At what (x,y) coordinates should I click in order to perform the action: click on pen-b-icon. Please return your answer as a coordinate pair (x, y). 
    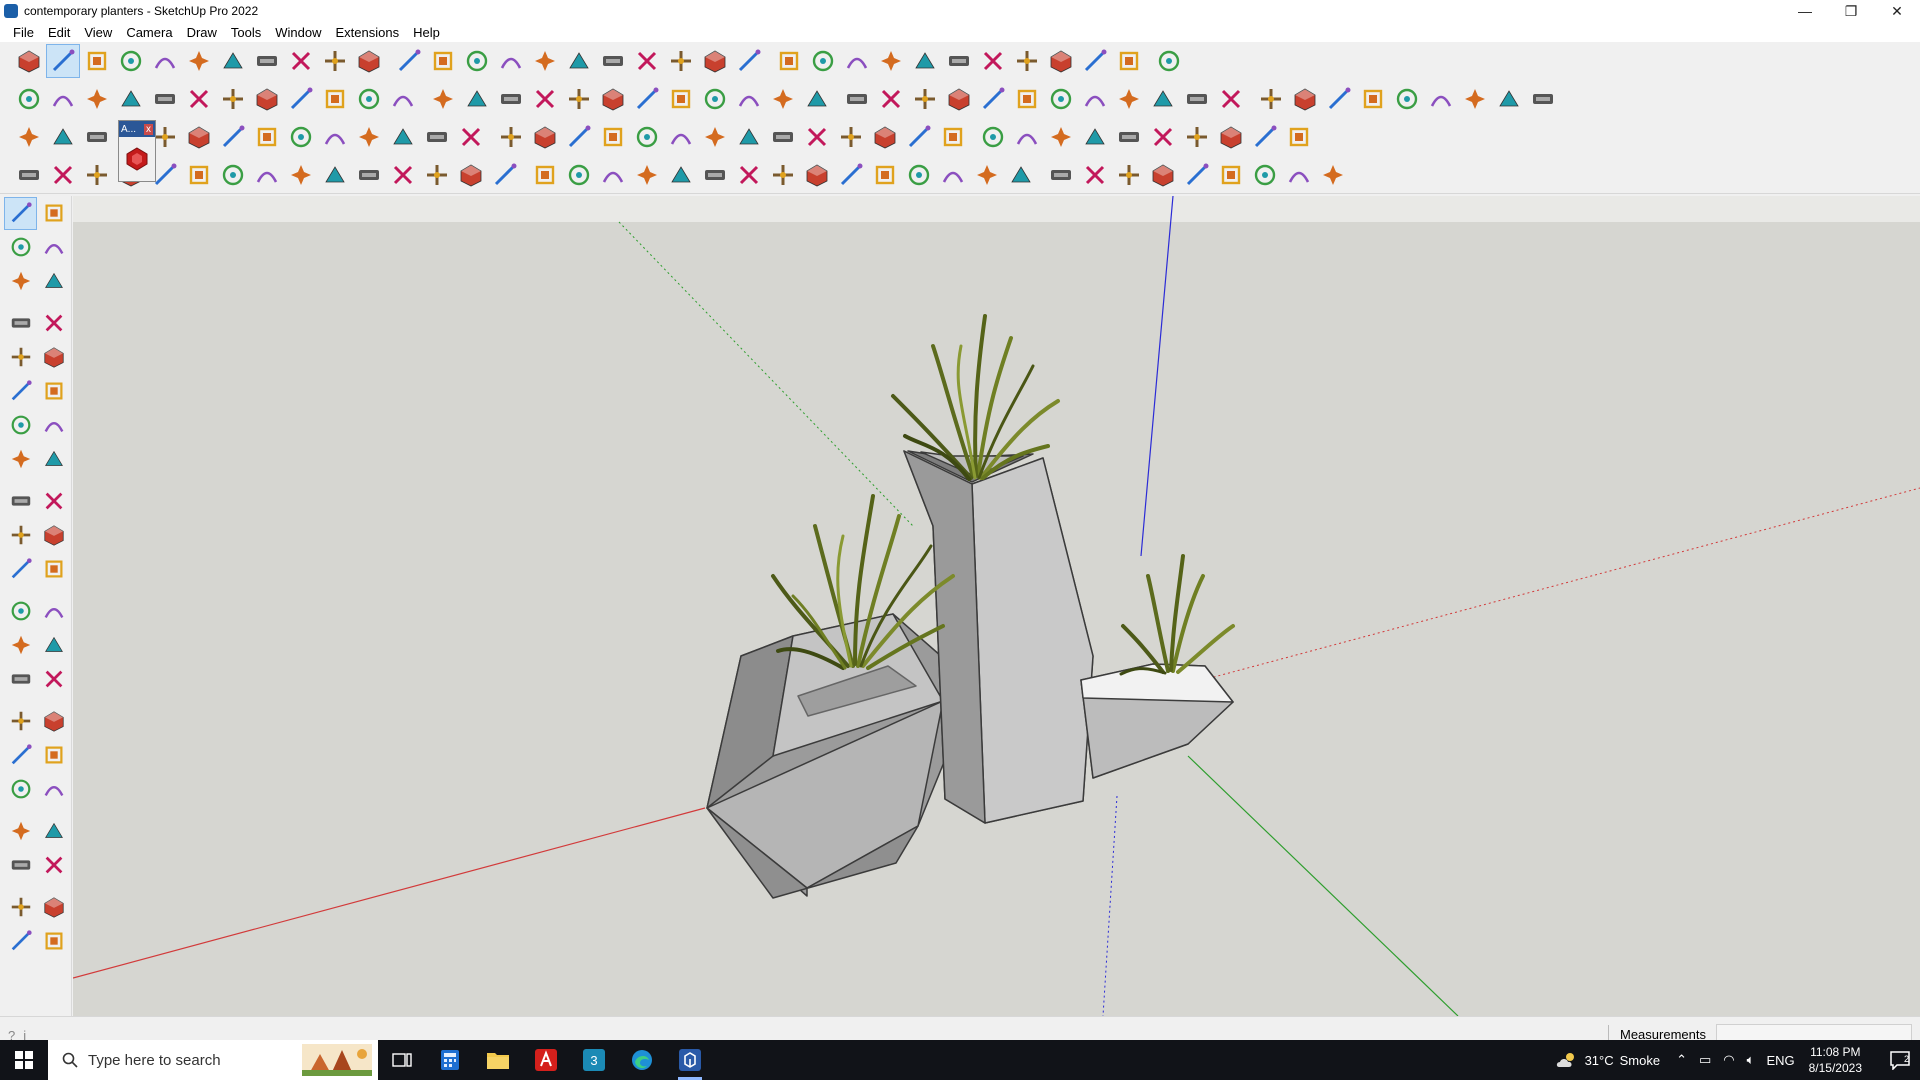
    Looking at the image, I should click on (63, 175).